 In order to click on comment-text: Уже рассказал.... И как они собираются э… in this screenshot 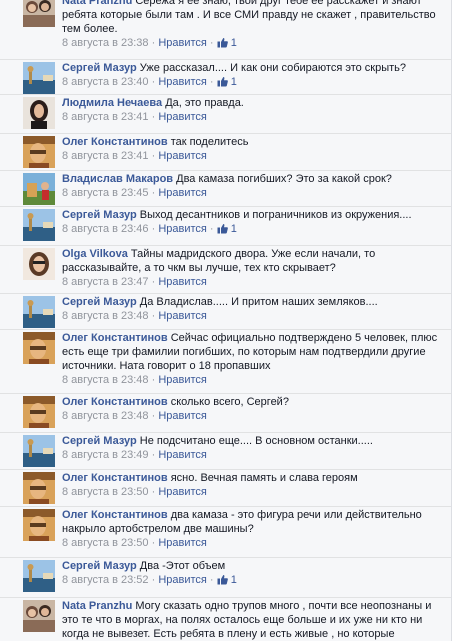, I will do `click(273, 68)`.